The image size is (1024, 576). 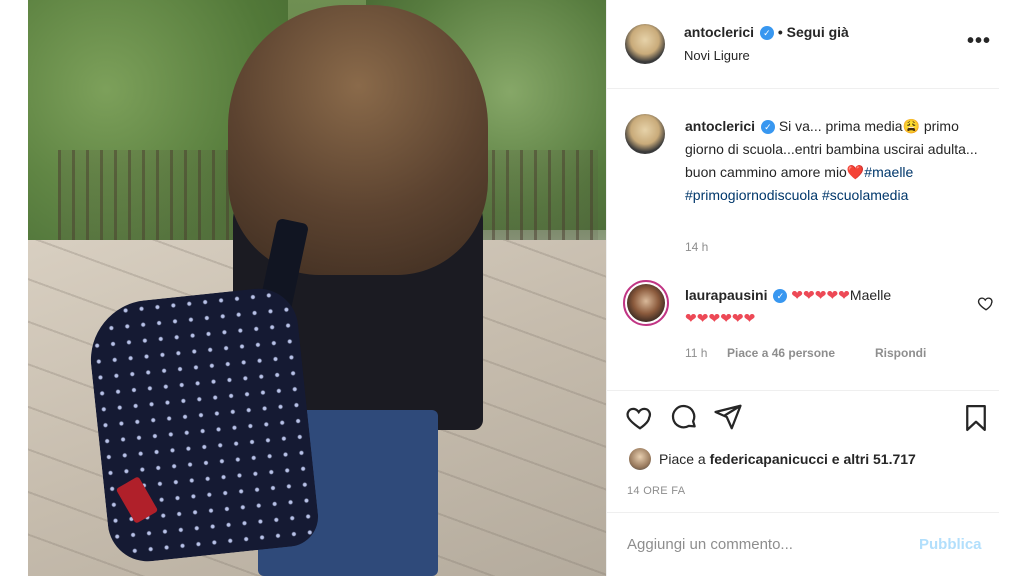 I want to click on comment-bubble-icon, so click(x=684, y=417).